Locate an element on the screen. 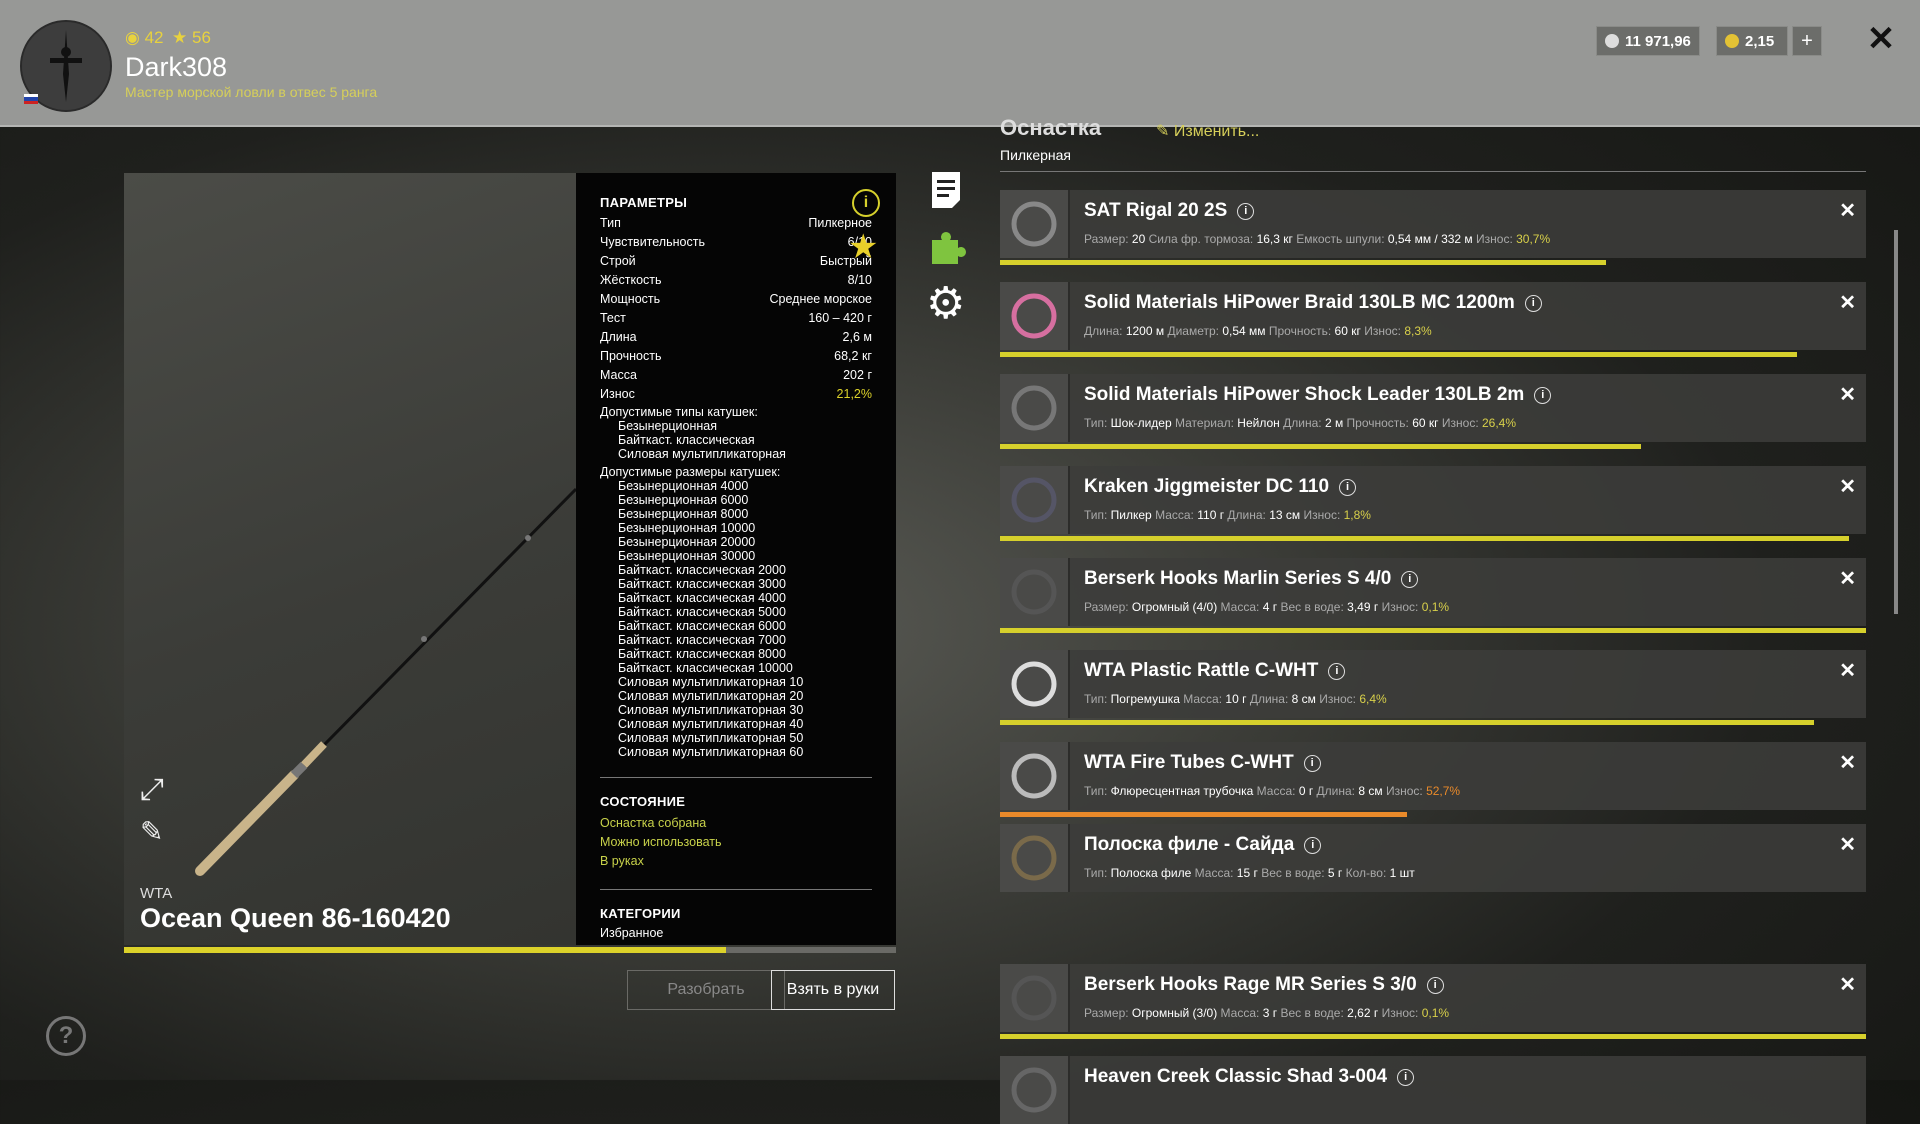 The width and height of the screenshot is (1920, 1124). reel-size-item: Силовая мультипликаторная 40 is located at coordinates (711, 724).